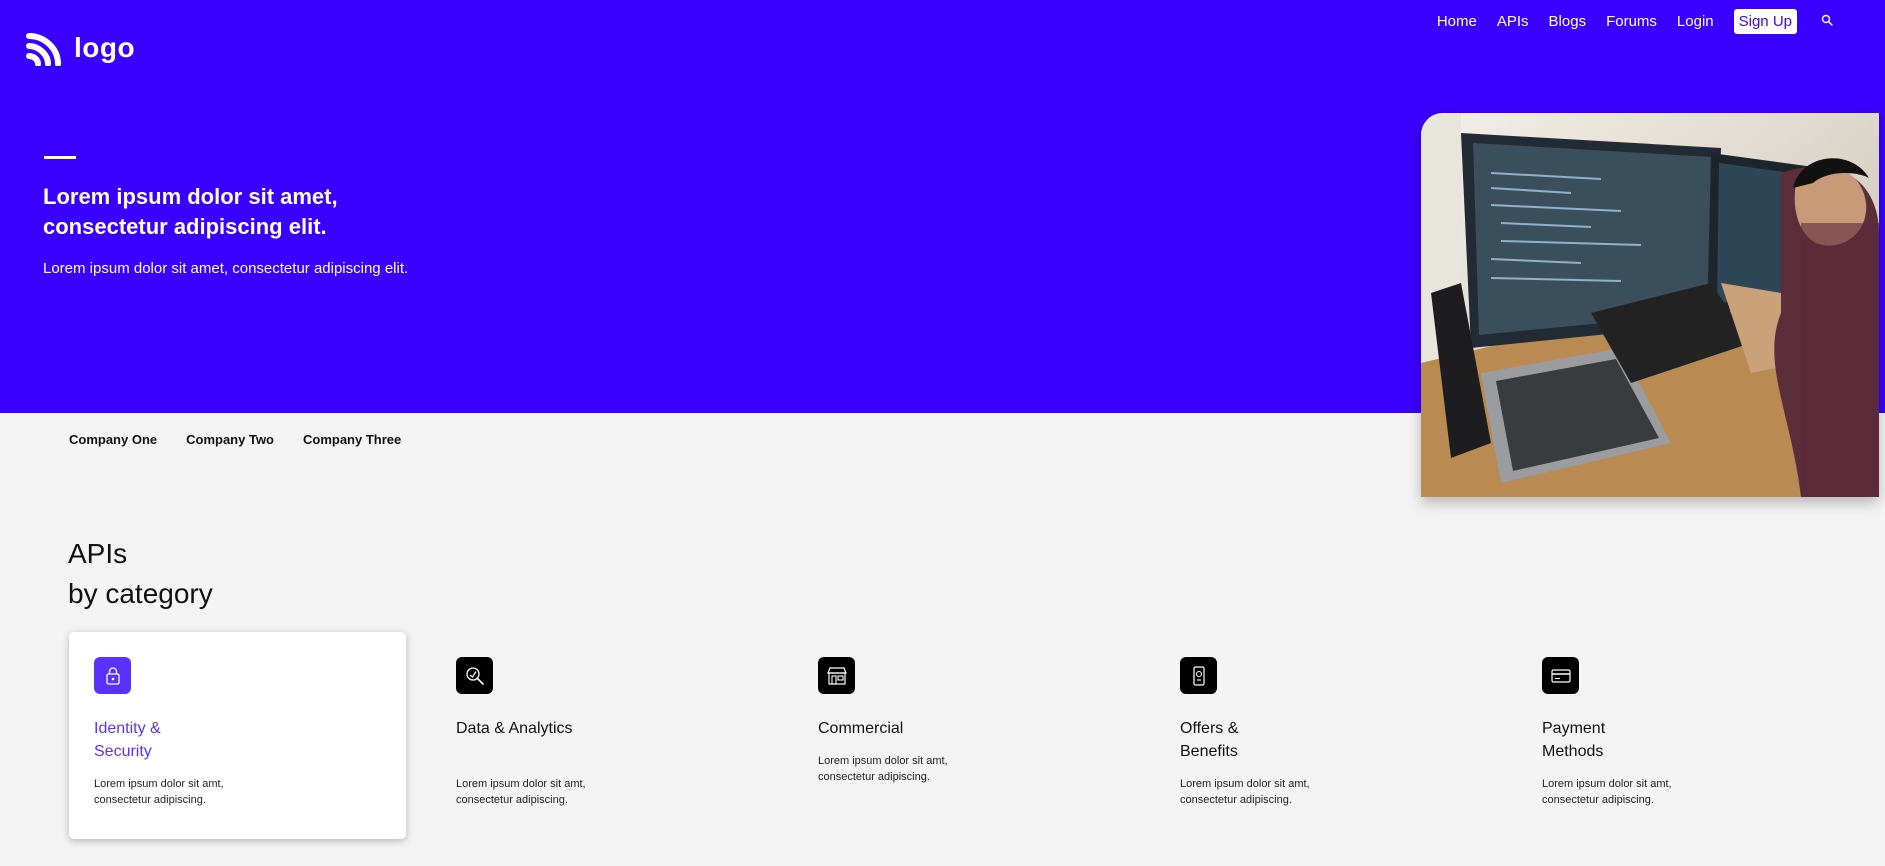 The height and width of the screenshot is (866, 1885). Describe the element at coordinates (43, 49) in the screenshot. I see `logo-icon` at that location.